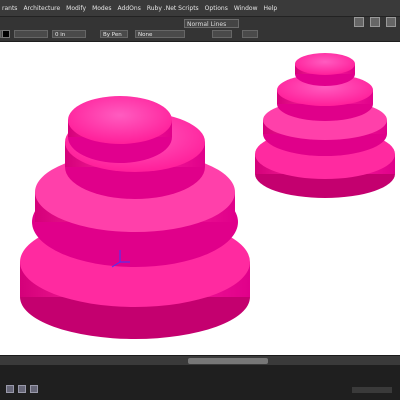  I want to click on fill-value: None, so click(145, 35).